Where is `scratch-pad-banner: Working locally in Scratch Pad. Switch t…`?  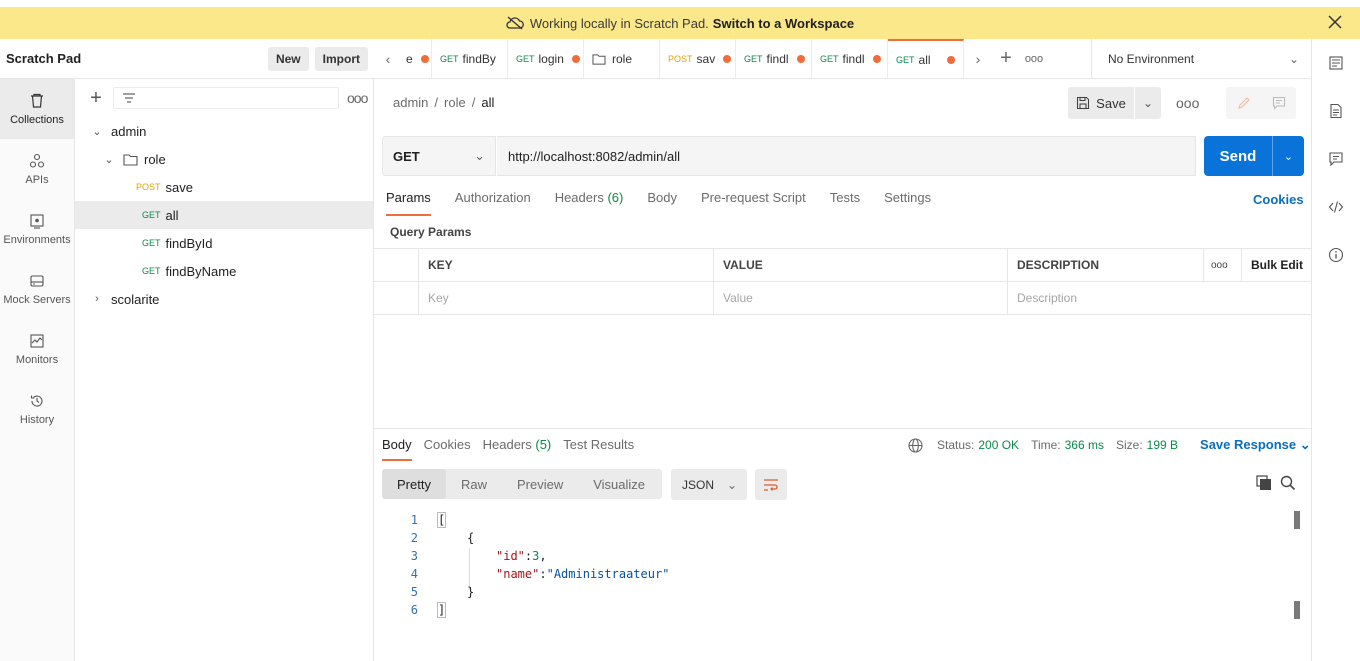
scratch-pad-banner: Working locally in Scratch Pad. Switch t… is located at coordinates (680, 23).